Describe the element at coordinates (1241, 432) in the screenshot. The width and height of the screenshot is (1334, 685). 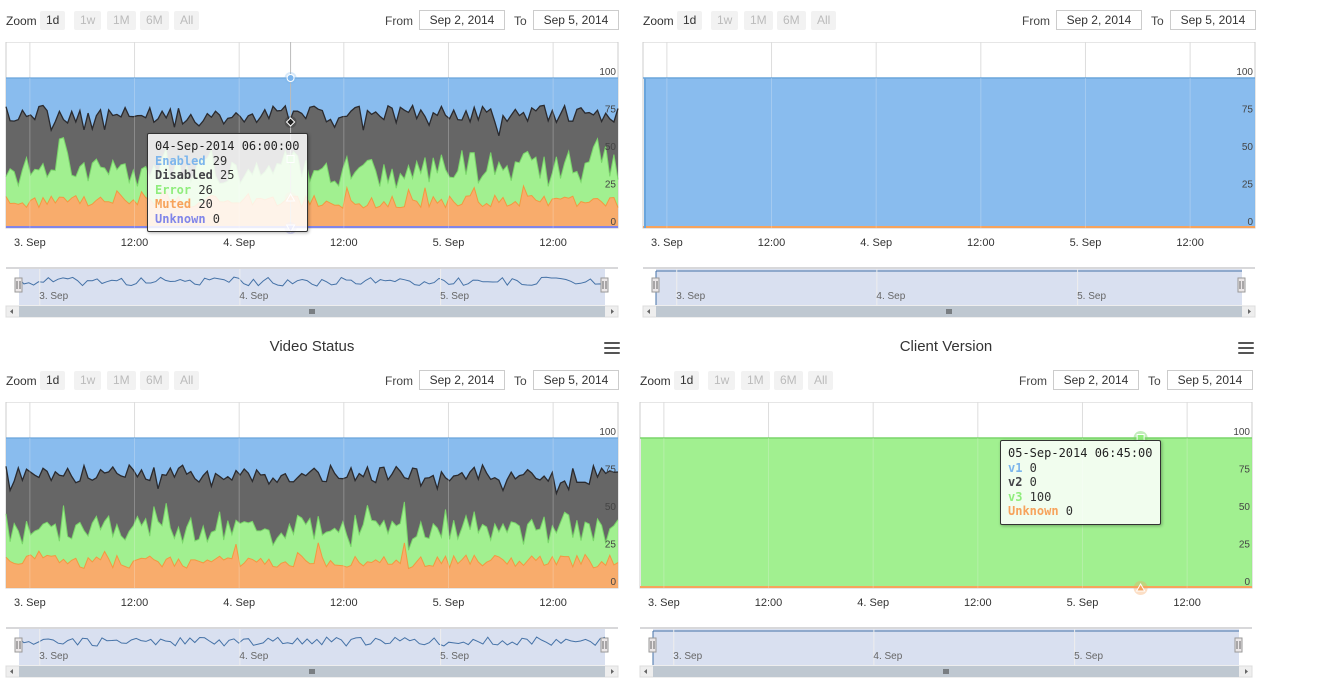
I see `y-tick-label: 100` at that location.